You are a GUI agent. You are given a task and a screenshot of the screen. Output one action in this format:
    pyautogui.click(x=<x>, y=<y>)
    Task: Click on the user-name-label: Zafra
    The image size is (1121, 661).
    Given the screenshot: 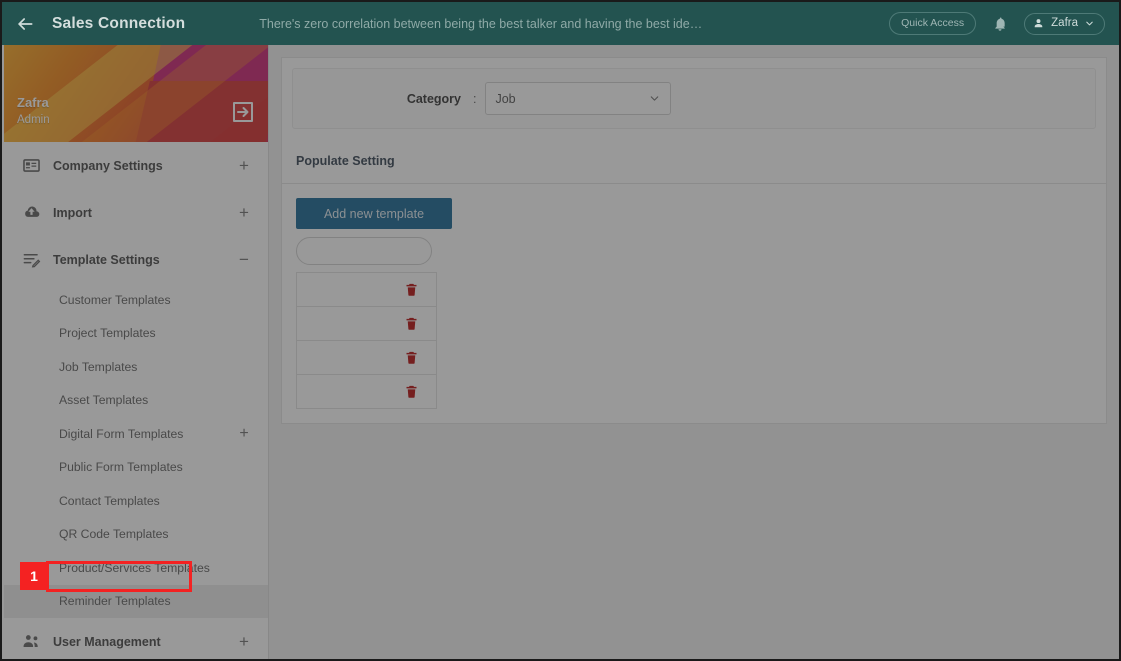 What is the action you would take?
    pyautogui.click(x=1064, y=23)
    